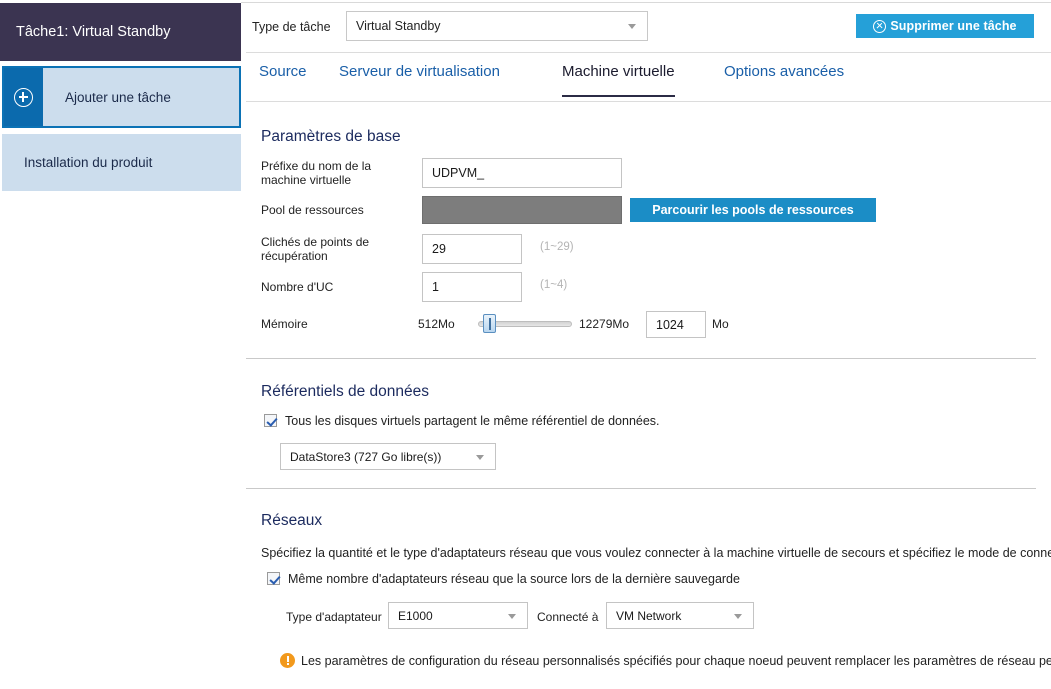 The width and height of the screenshot is (1051, 689). What do you see at coordinates (489, 323) in the screenshot?
I see `memory-slider-thumb` at bounding box center [489, 323].